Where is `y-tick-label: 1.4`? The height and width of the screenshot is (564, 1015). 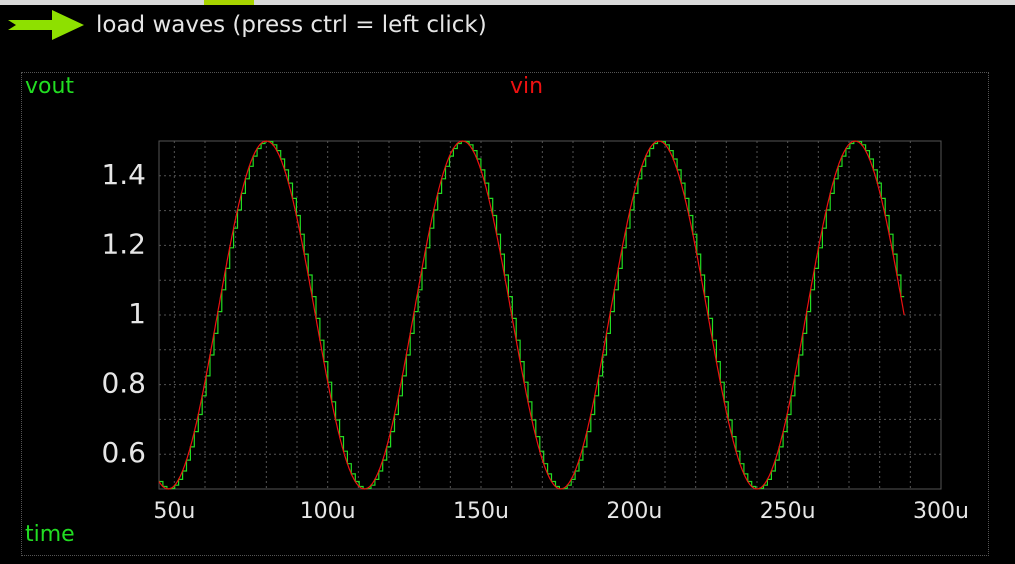 y-tick-label: 1.4 is located at coordinates (123, 174).